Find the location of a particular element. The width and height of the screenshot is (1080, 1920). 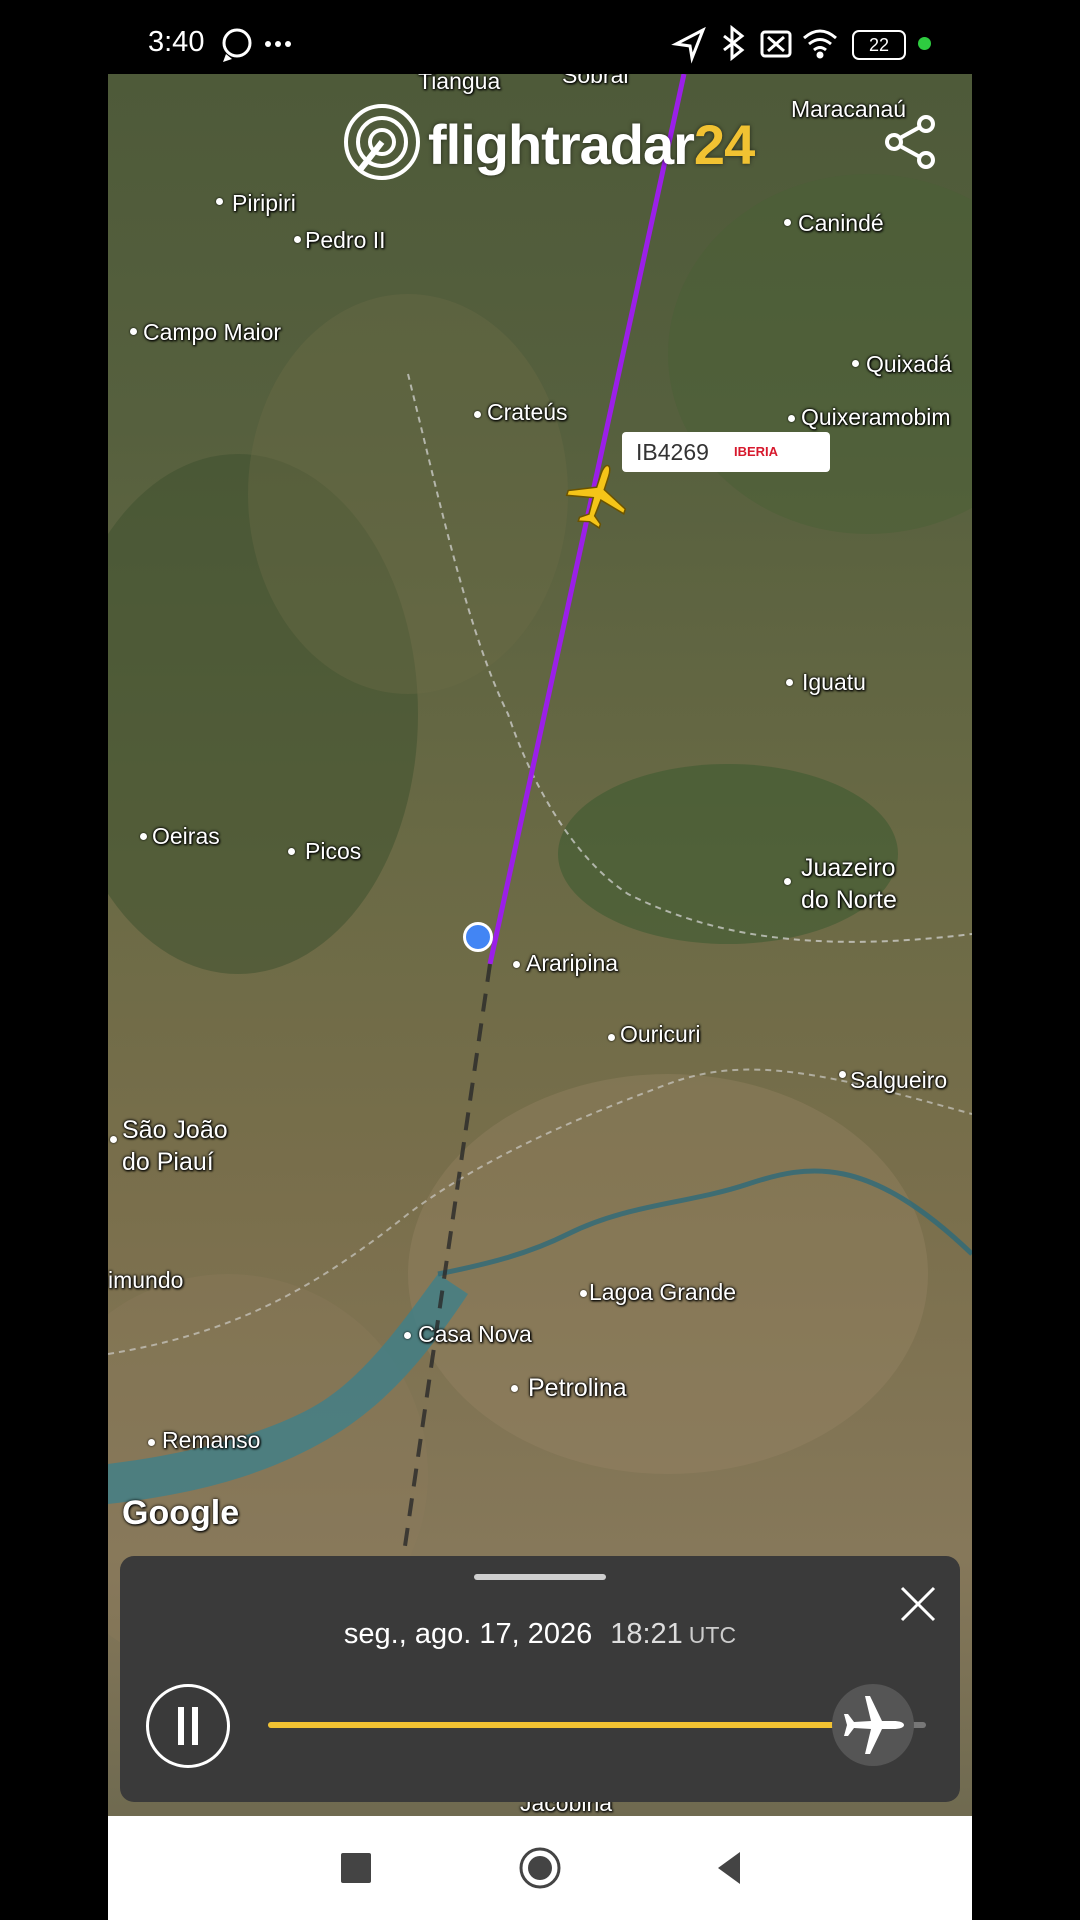

city-label: Sobral is located at coordinates (595, 81).